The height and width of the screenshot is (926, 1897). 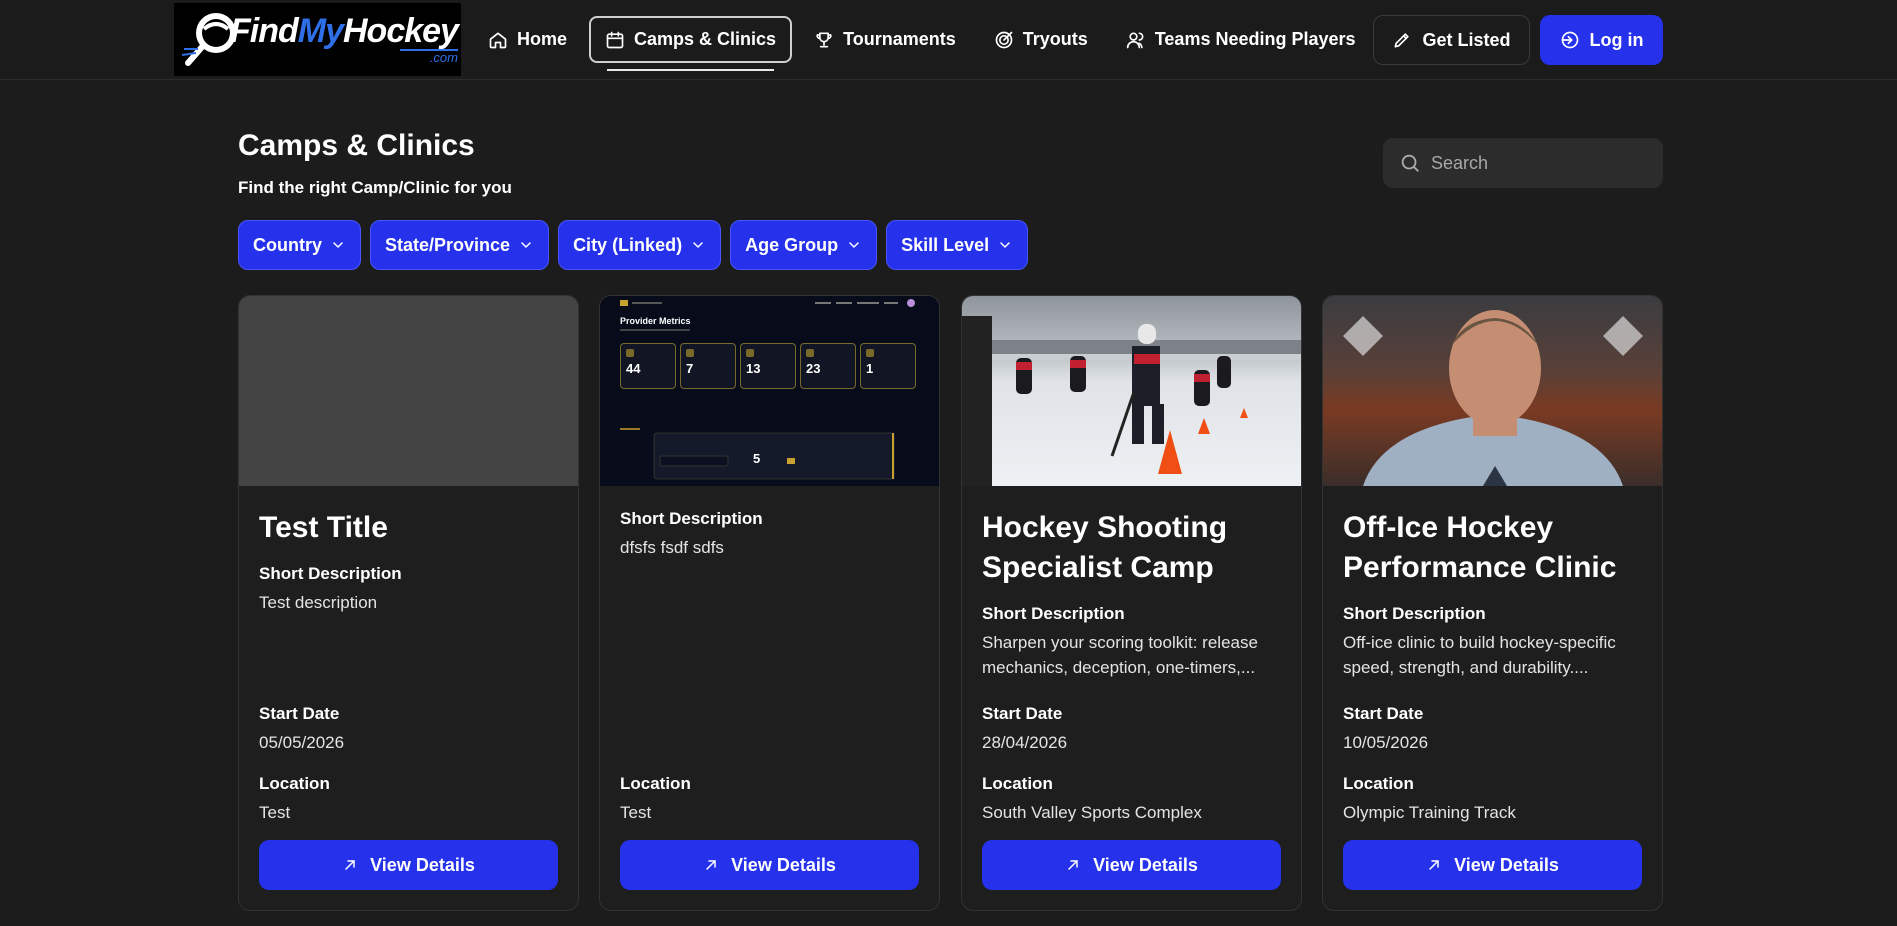 What do you see at coordinates (408, 391) in the screenshot?
I see `card-image-placeholder` at bounding box center [408, 391].